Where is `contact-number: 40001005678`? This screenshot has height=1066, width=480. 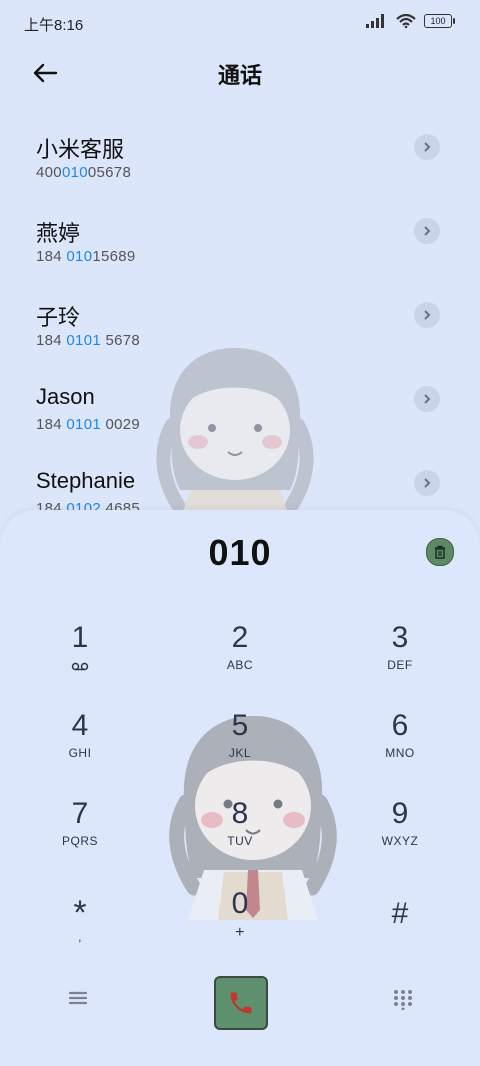 contact-number: 40001005678 is located at coordinates (84, 172).